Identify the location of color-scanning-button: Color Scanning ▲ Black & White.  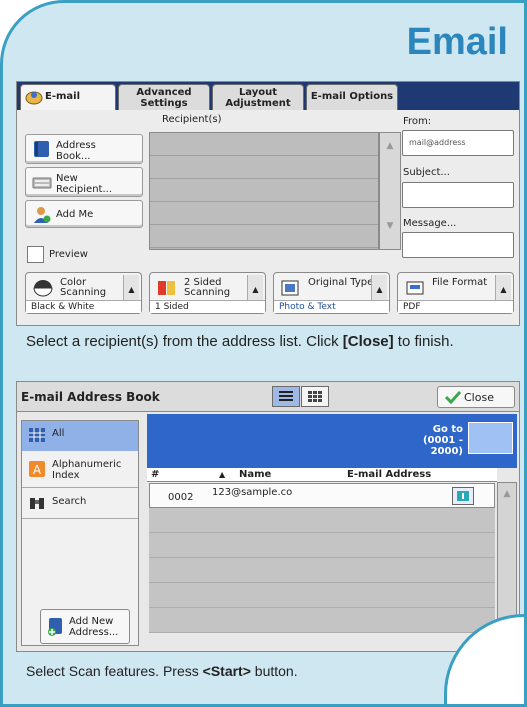
(83, 293).